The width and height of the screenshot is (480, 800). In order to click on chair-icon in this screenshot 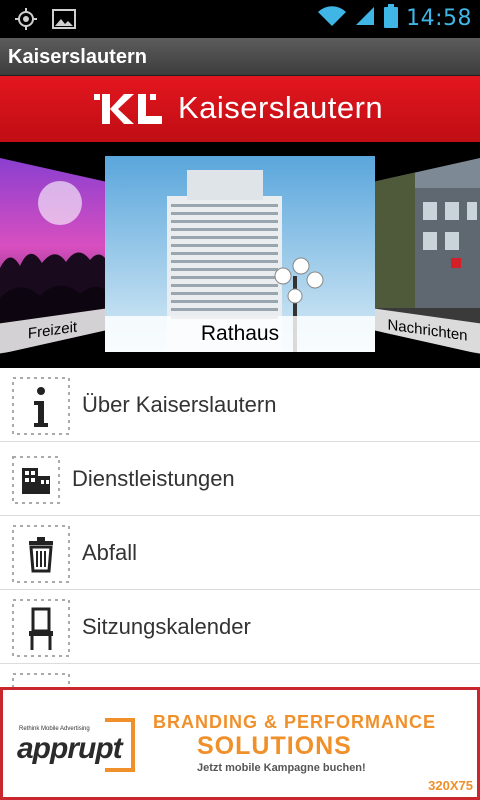, I will do `click(41, 628)`.